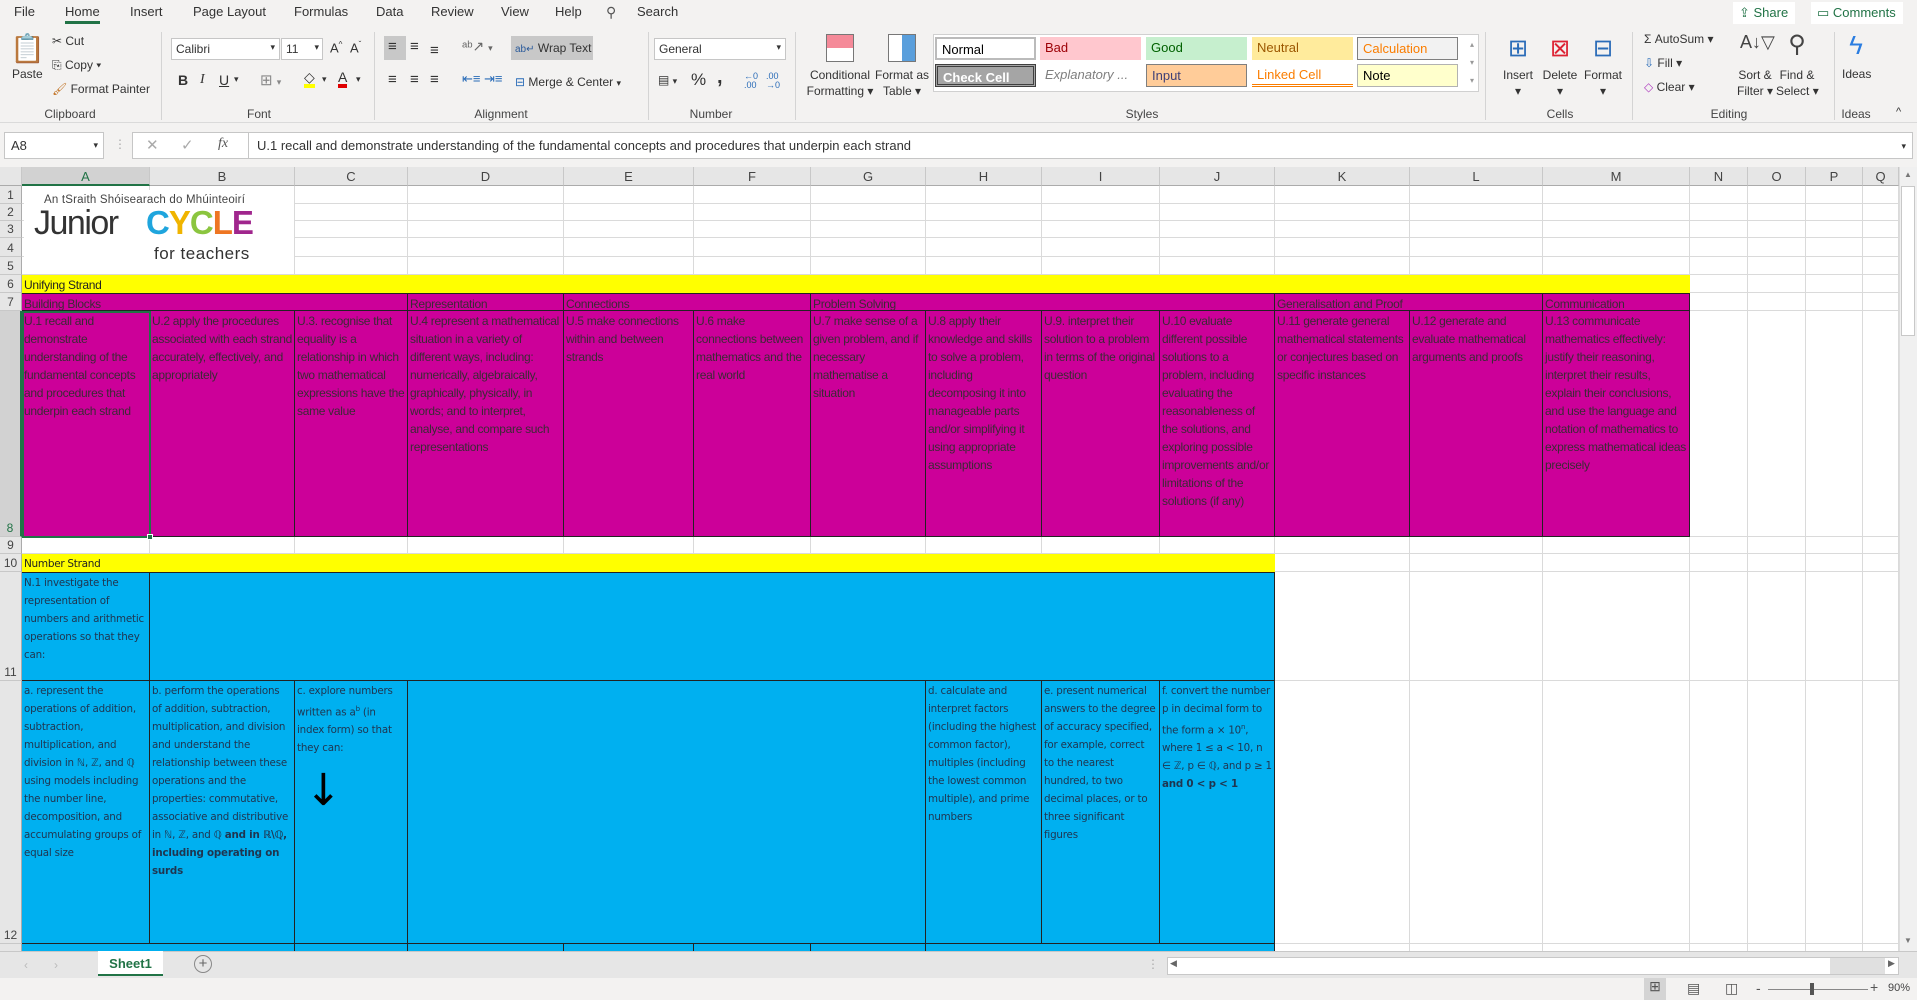  Describe the element at coordinates (146, 11) in the screenshot. I see `tab-insert: Insert` at that location.